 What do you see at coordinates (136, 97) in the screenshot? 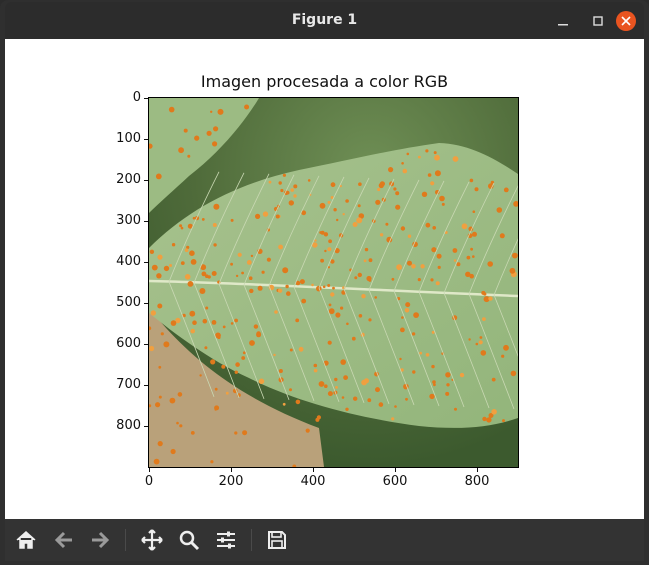
I see `y-tick-label: 0` at bounding box center [136, 97].